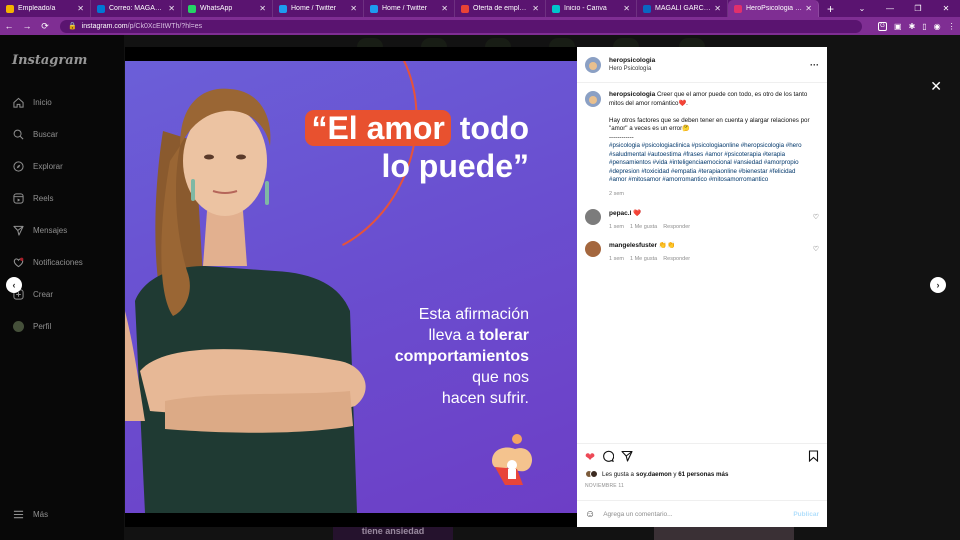 The image size is (960, 540). Describe the element at coordinates (773, 8) in the screenshot. I see `browser-tab: HeroPsicologia (@her...✕` at that location.